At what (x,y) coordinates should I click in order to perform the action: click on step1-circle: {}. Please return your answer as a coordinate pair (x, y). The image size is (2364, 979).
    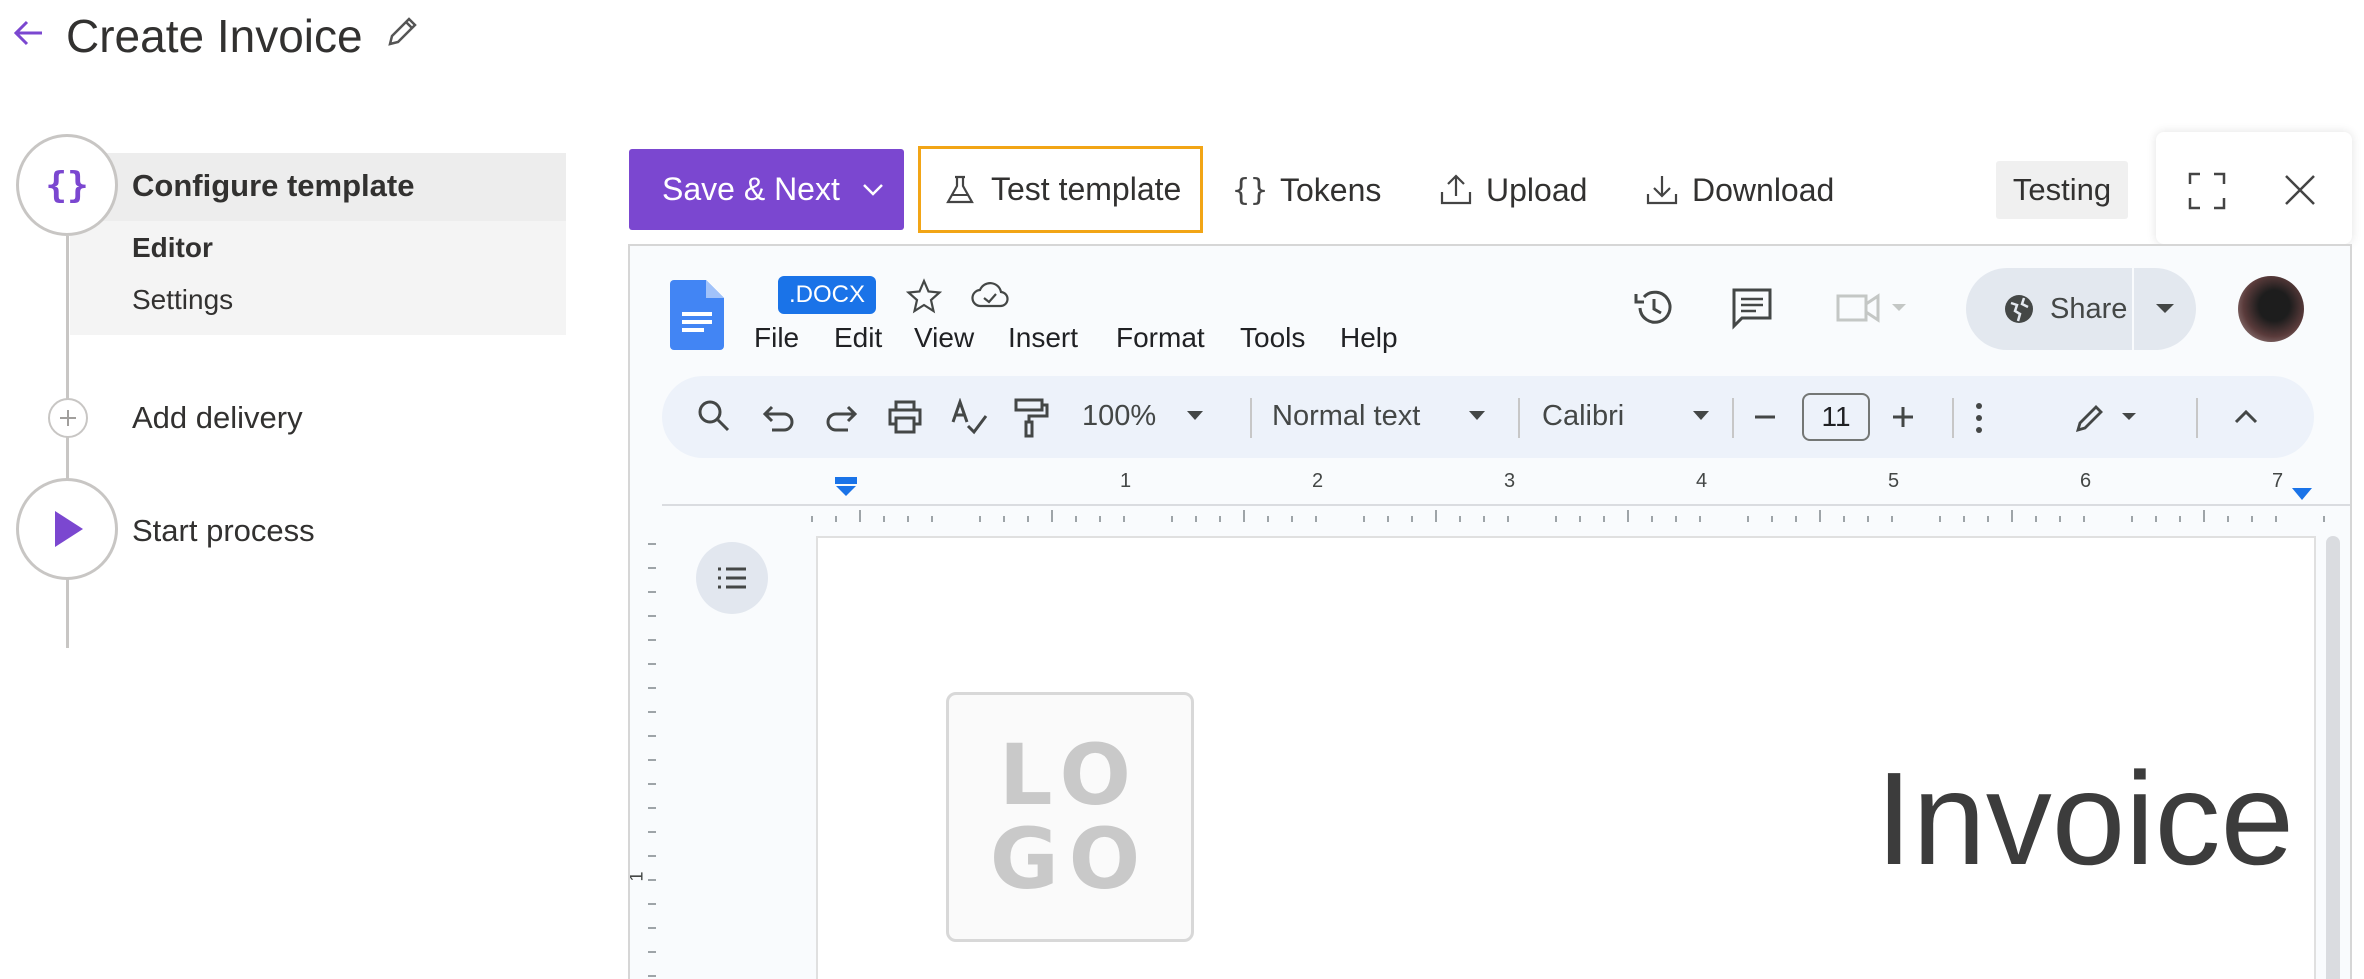
    Looking at the image, I should click on (67, 185).